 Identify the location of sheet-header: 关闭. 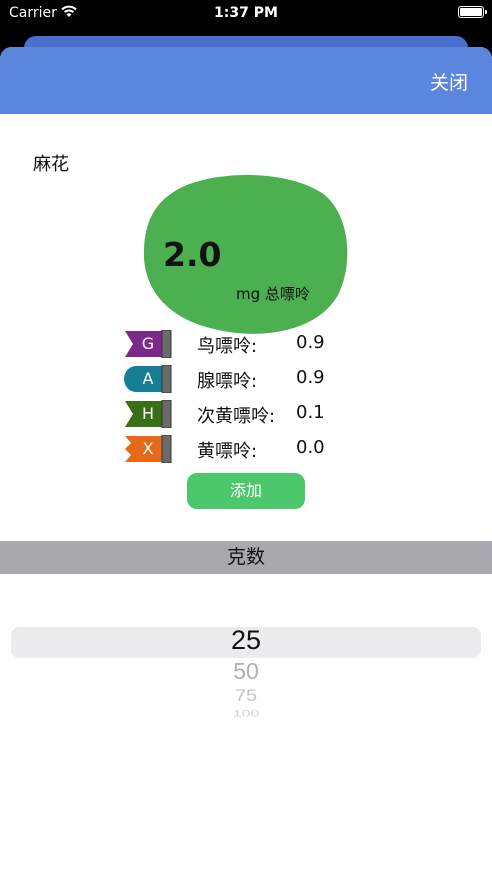
(246, 80).